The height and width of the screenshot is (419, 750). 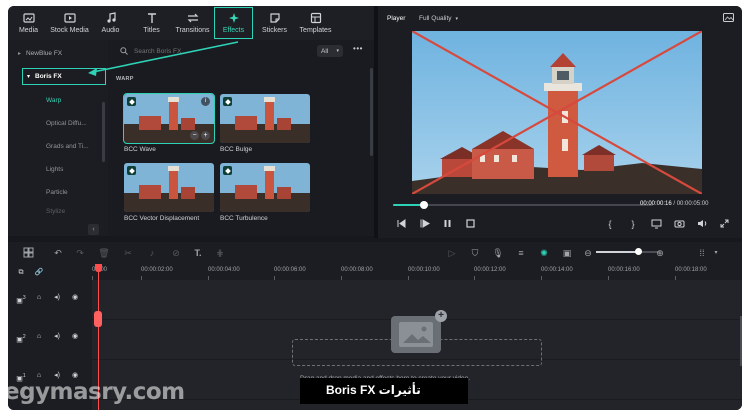 I want to click on pause-button, so click(x=447, y=224).